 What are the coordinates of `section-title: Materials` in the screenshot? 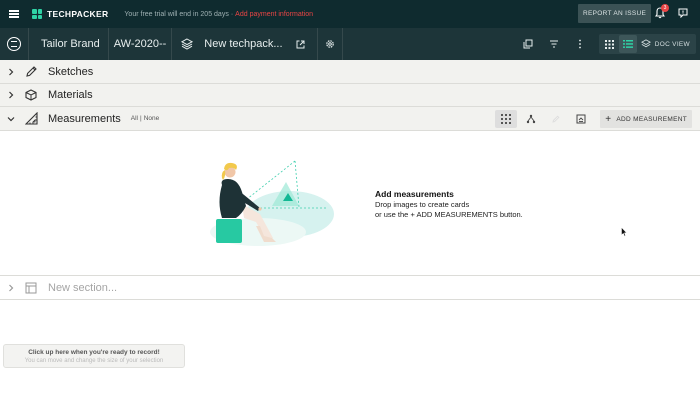 It's located at (70, 95).